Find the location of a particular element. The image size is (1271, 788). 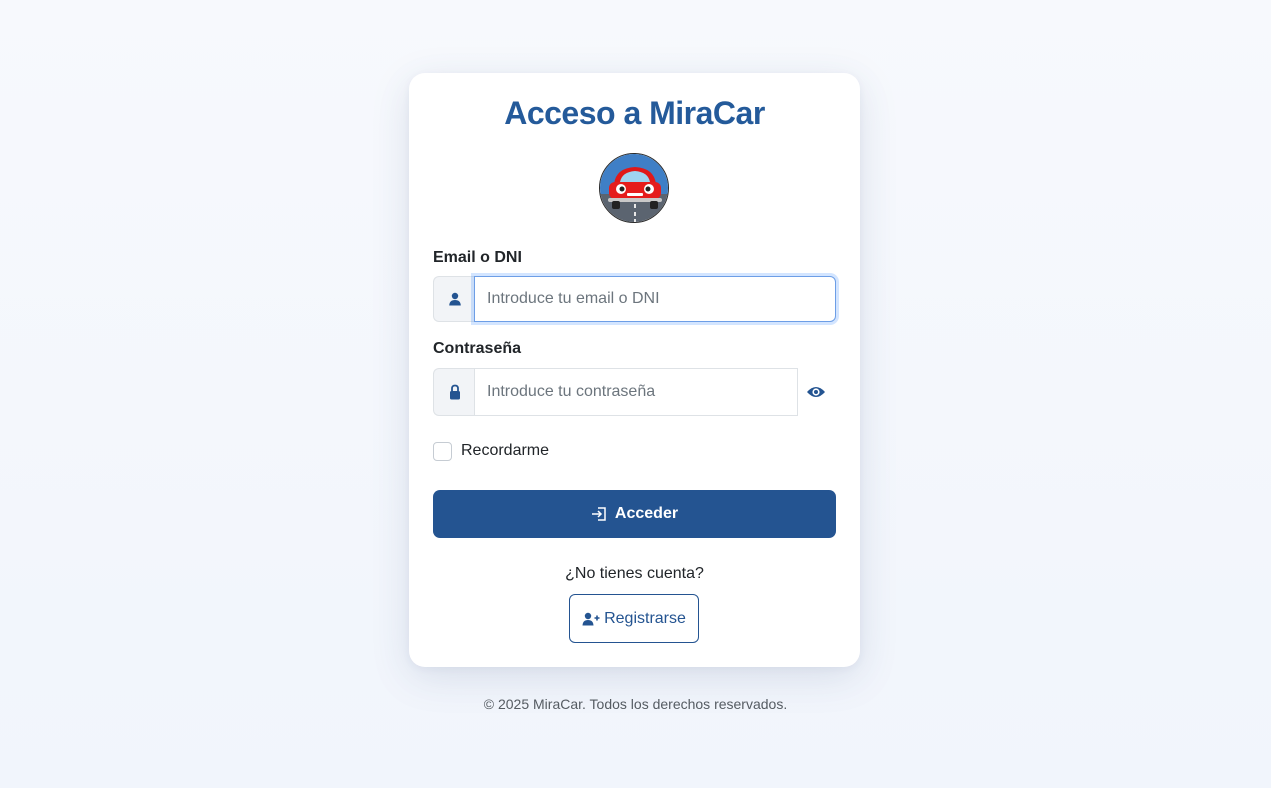

page-title: Acceso a MiraCar is located at coordinates (634, 113).